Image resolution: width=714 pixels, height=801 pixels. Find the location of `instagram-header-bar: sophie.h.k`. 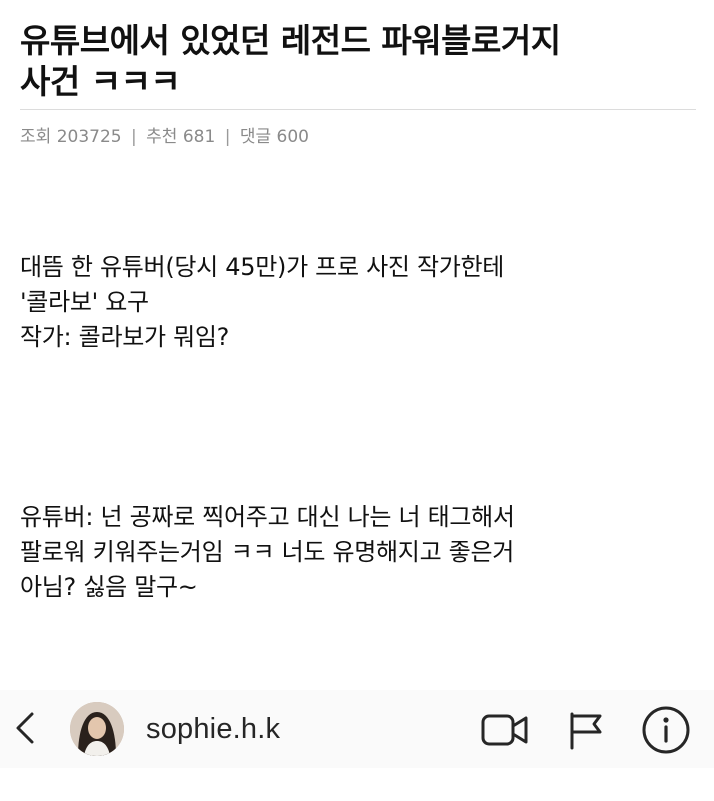

instagram-header-bar: sophie.h.k is located at coordinates (357, 729).